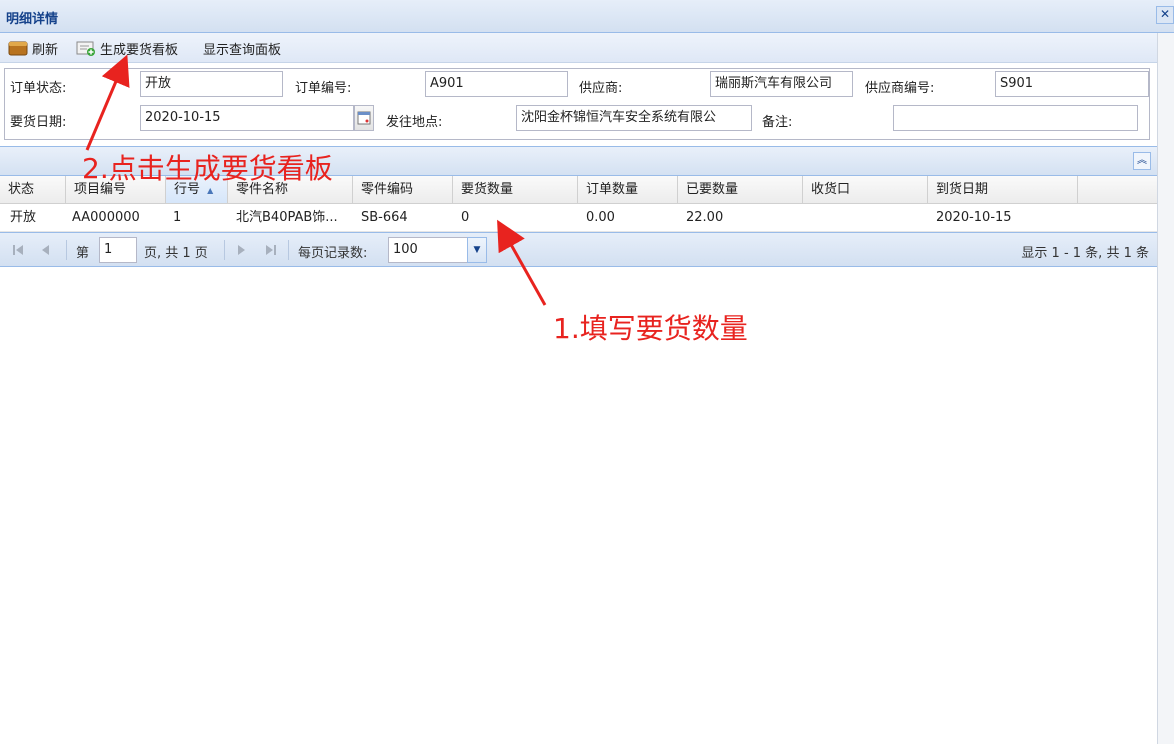  Describe the element at coordinates (650, 328) in the screenshot. I see `annotation-step1: 1.填写要货数量` at that location.